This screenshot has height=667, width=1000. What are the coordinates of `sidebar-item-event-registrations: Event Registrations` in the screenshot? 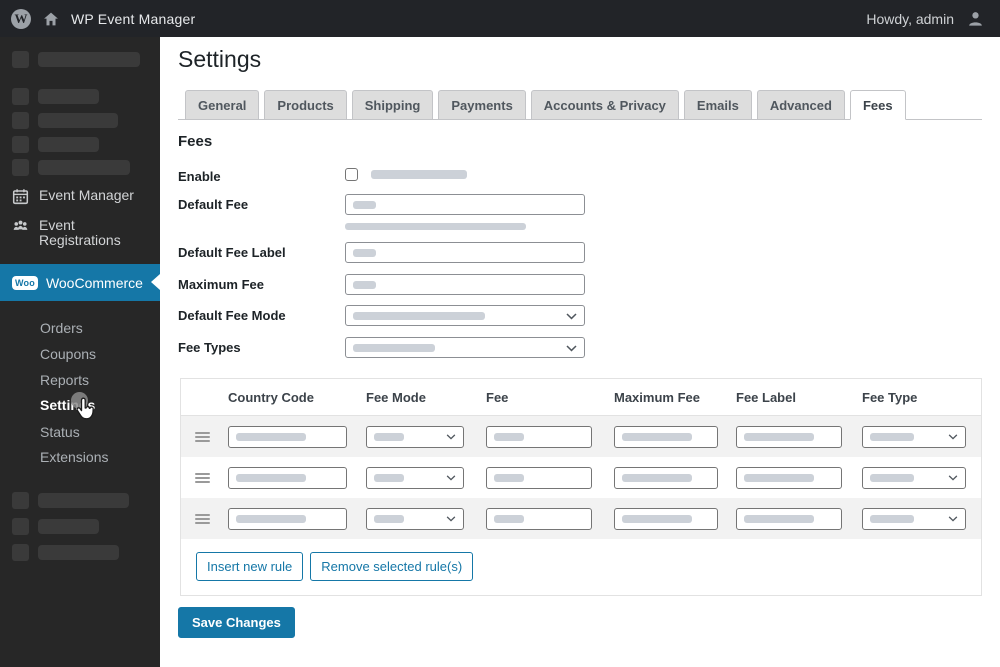 It's located at (79, 233).